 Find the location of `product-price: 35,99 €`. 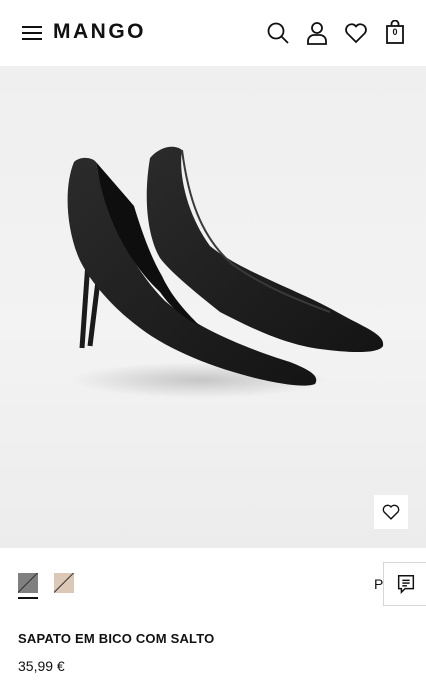

product-price: 35,99 € is located at coordinates (41, 666).